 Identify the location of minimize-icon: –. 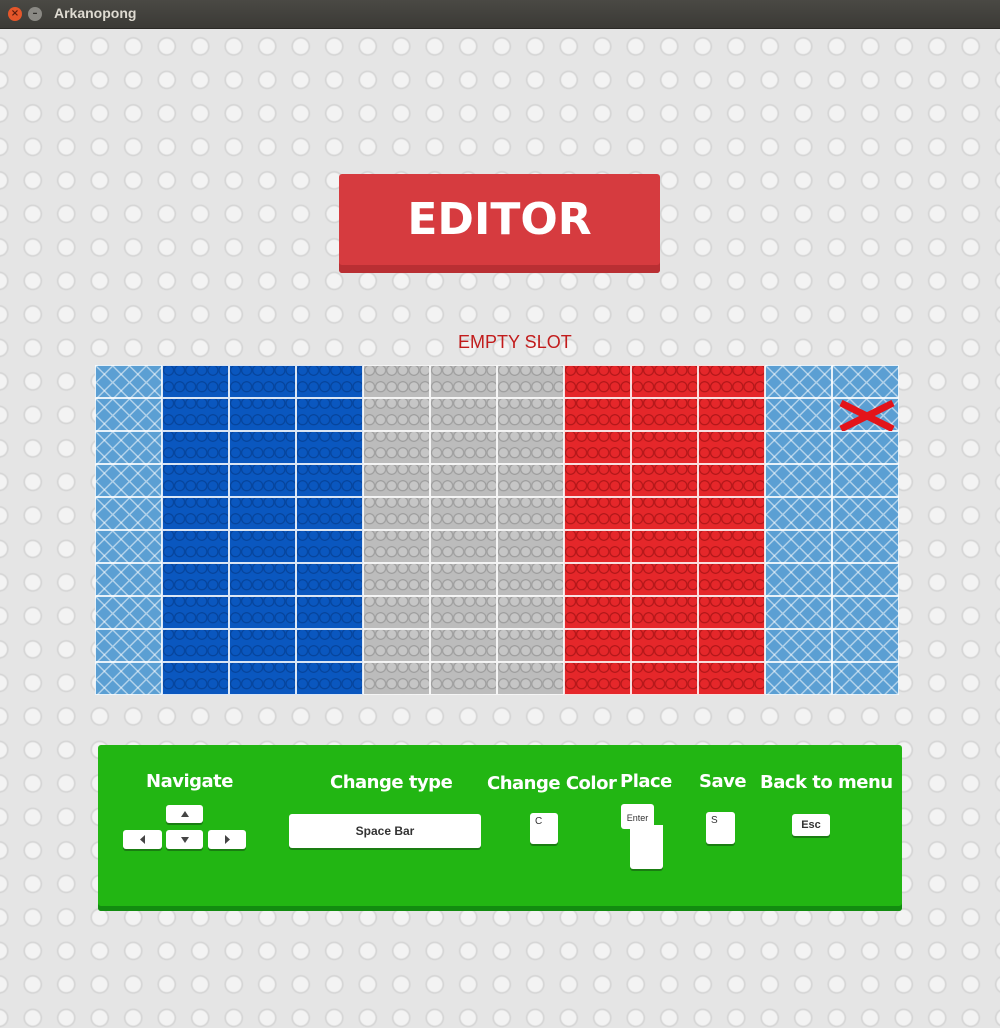
(35, 14).